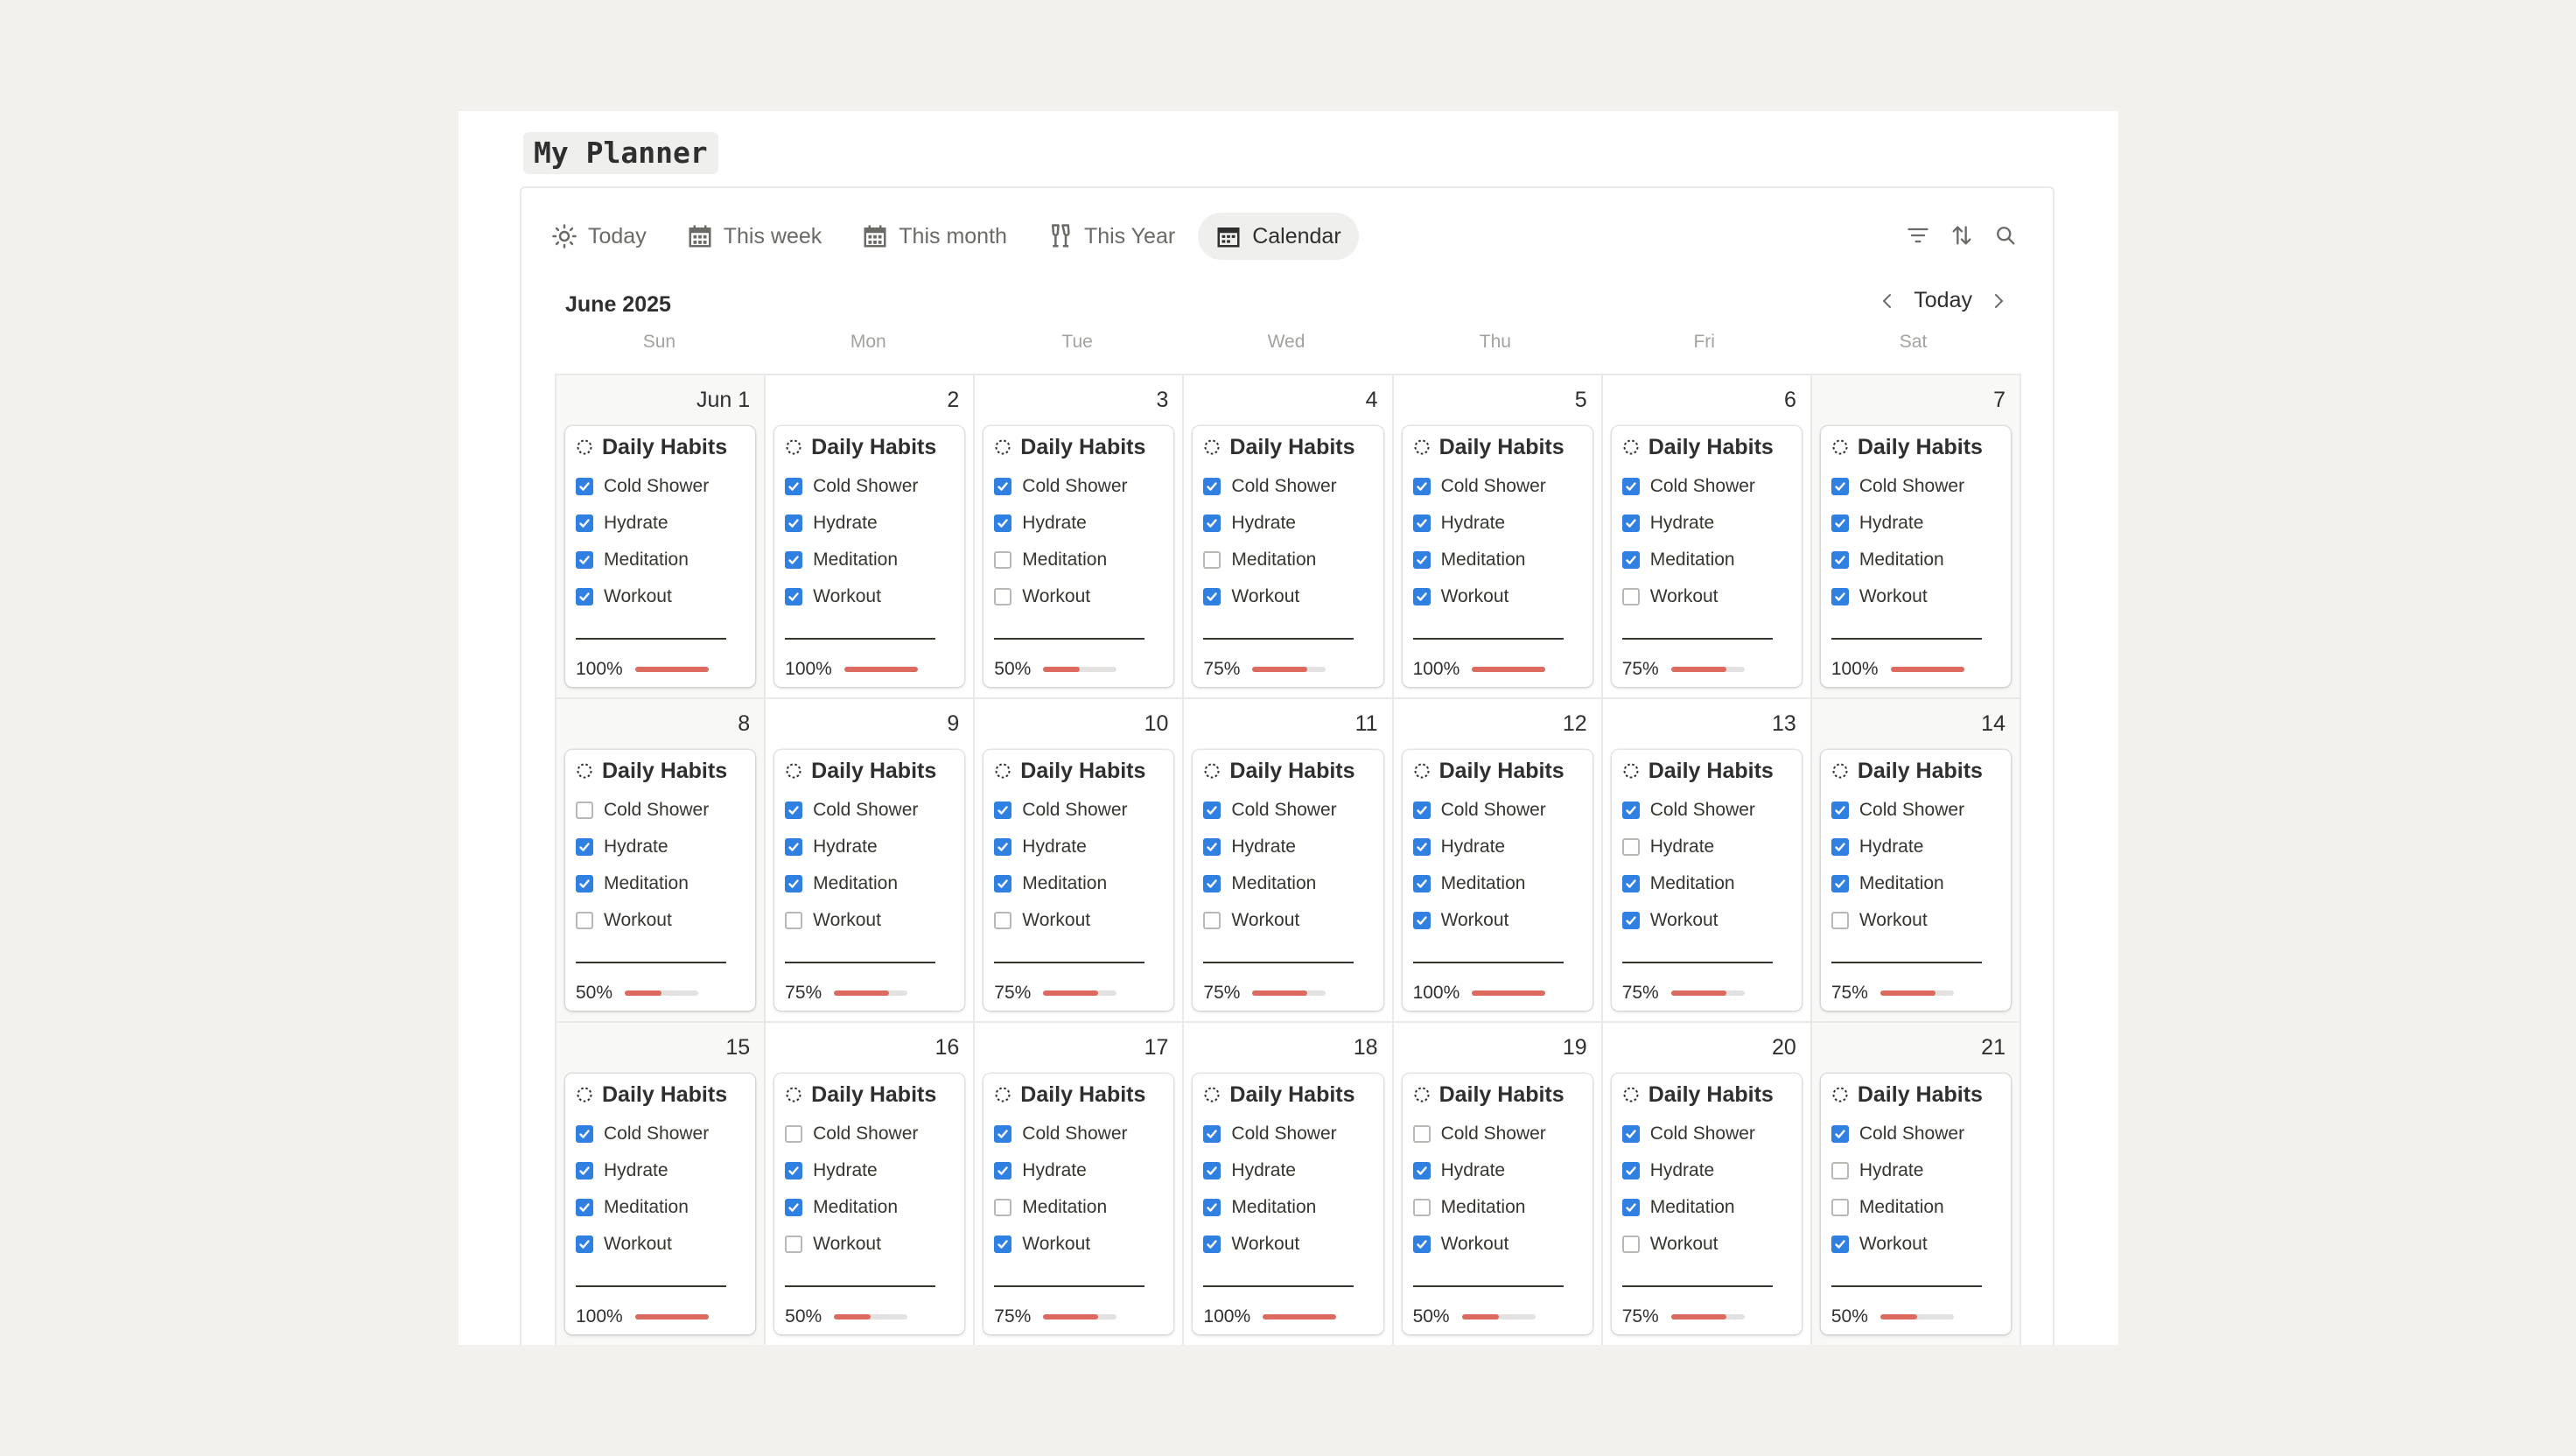  I want to click on today-button: Today, so click(1943, 300).